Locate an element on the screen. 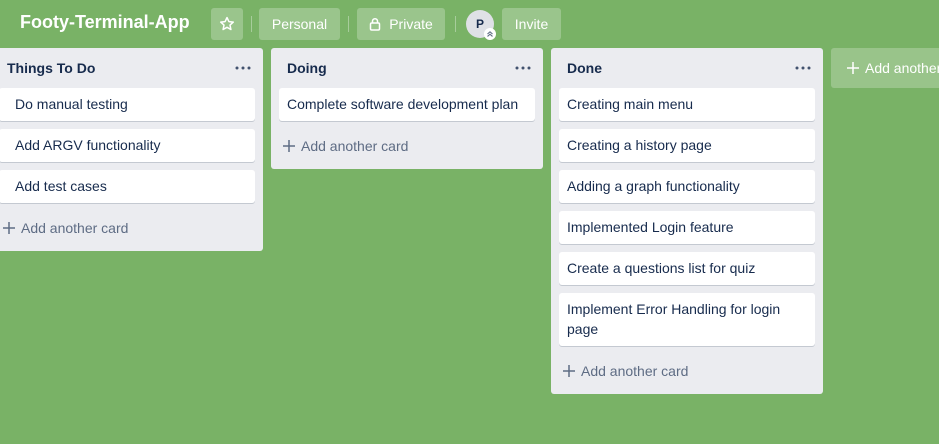 Image resolution: width=939 pixels, height=444 pixels. card: Add test cases is located at coordinates (127, 186).